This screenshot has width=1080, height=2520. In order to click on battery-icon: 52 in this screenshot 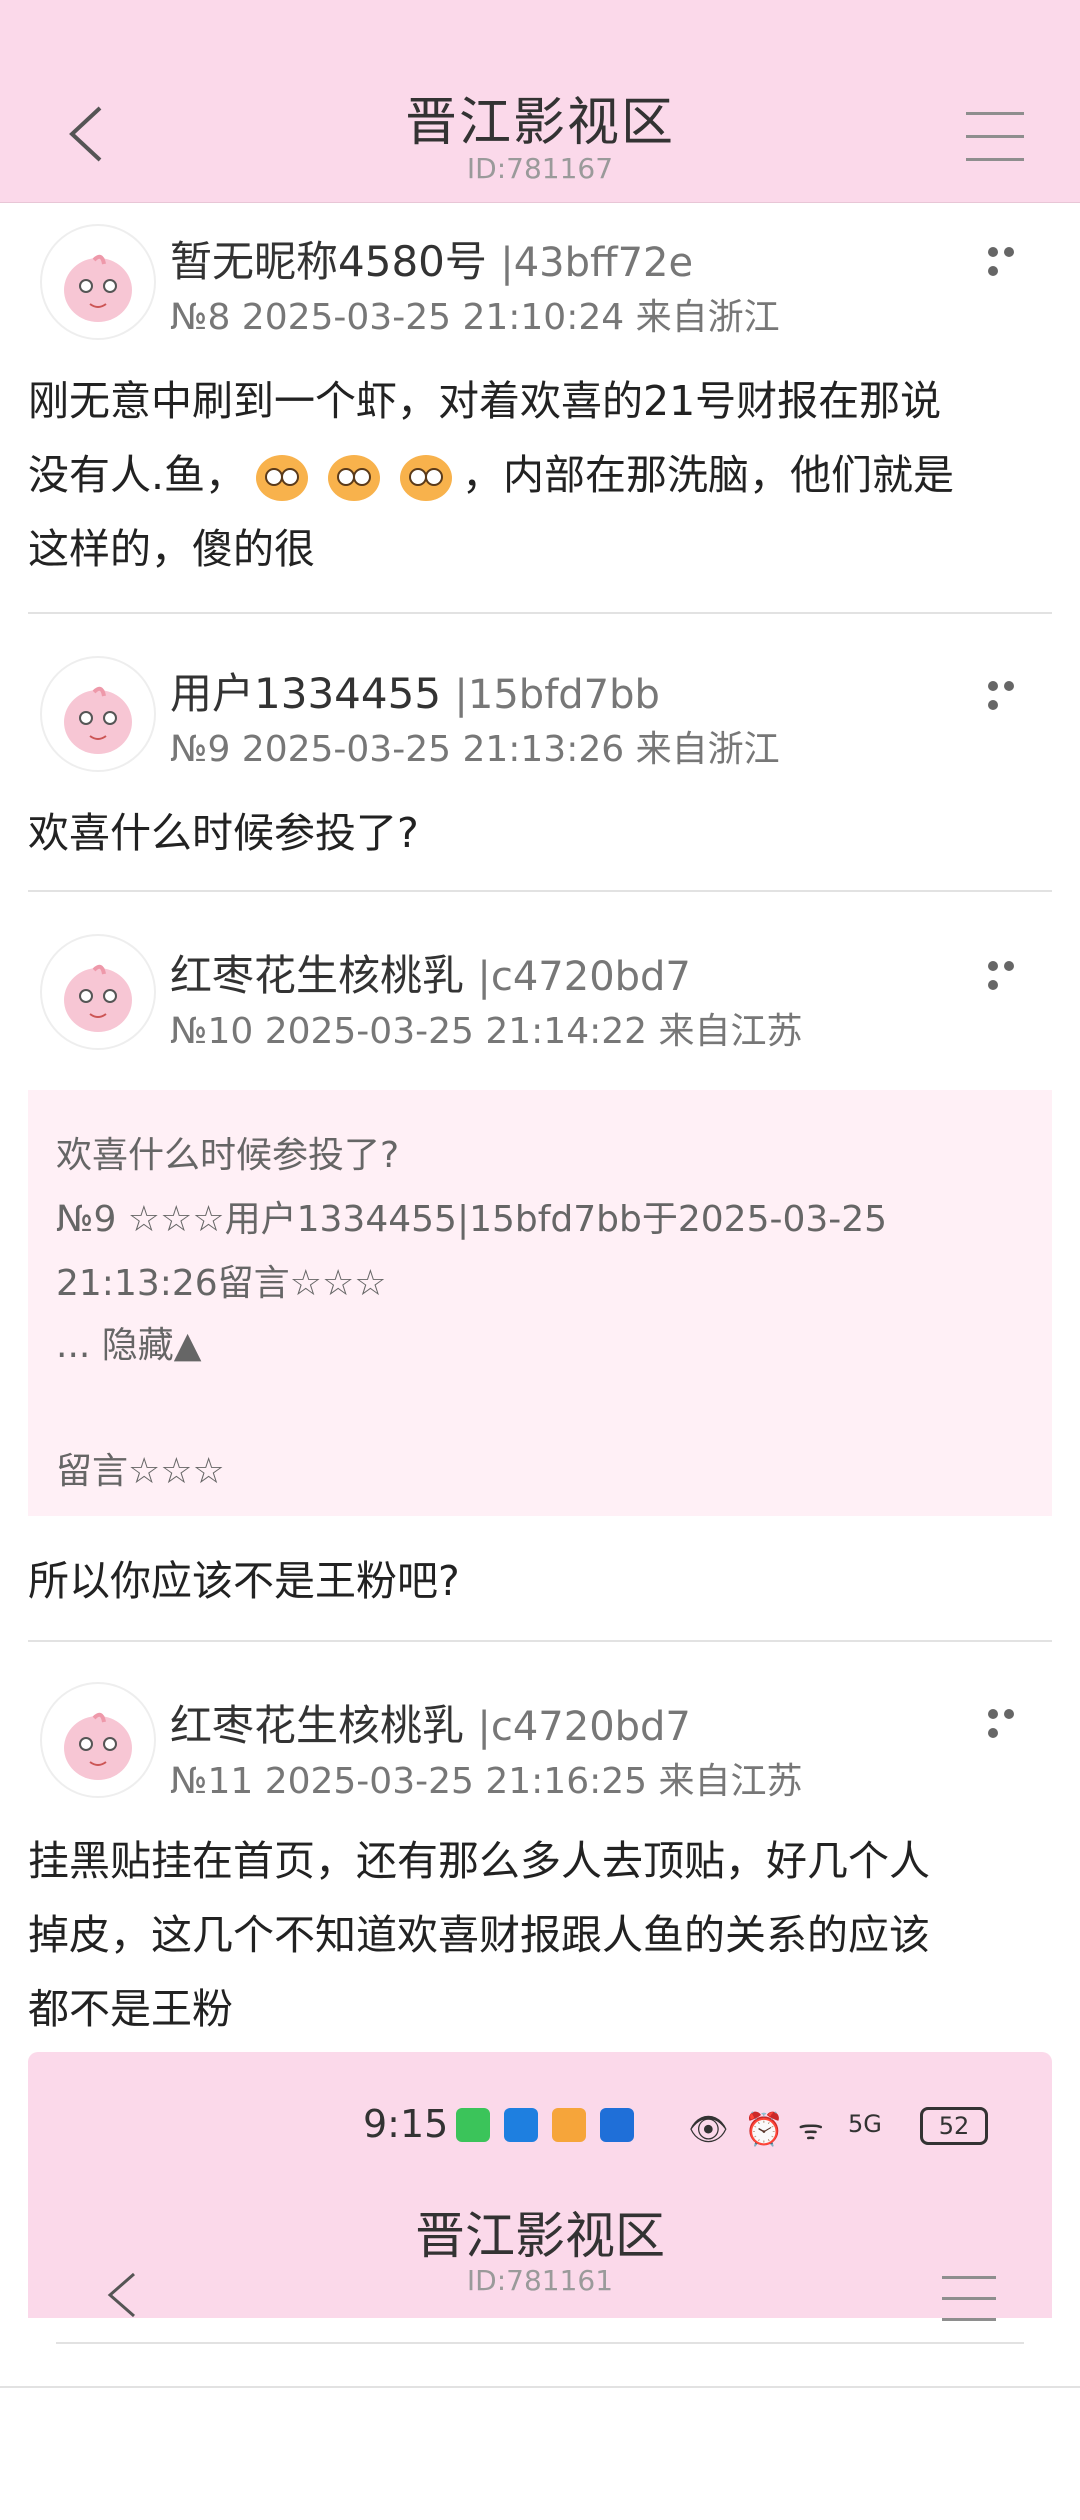, I will do `click(954, 2126)`.